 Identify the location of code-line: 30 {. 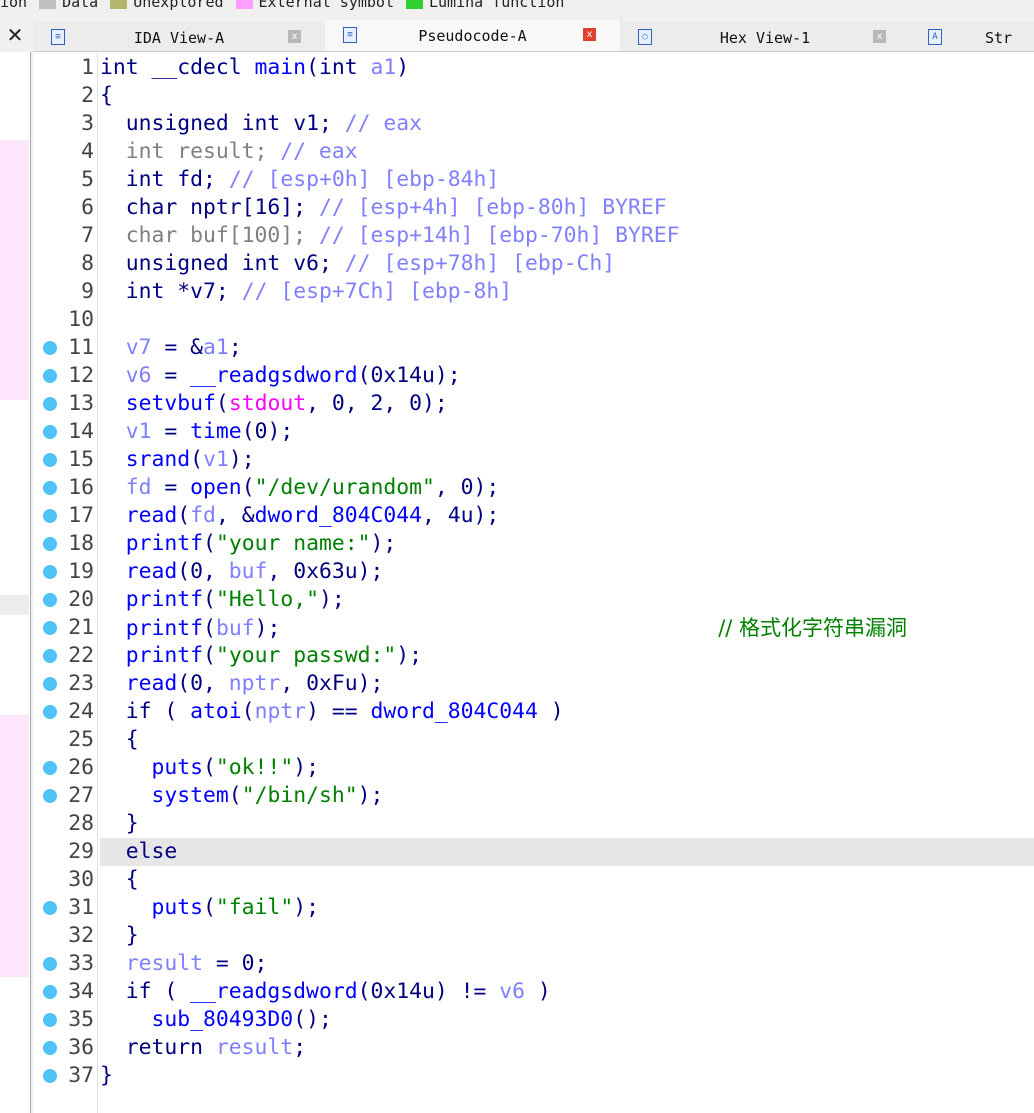
(533, 880).